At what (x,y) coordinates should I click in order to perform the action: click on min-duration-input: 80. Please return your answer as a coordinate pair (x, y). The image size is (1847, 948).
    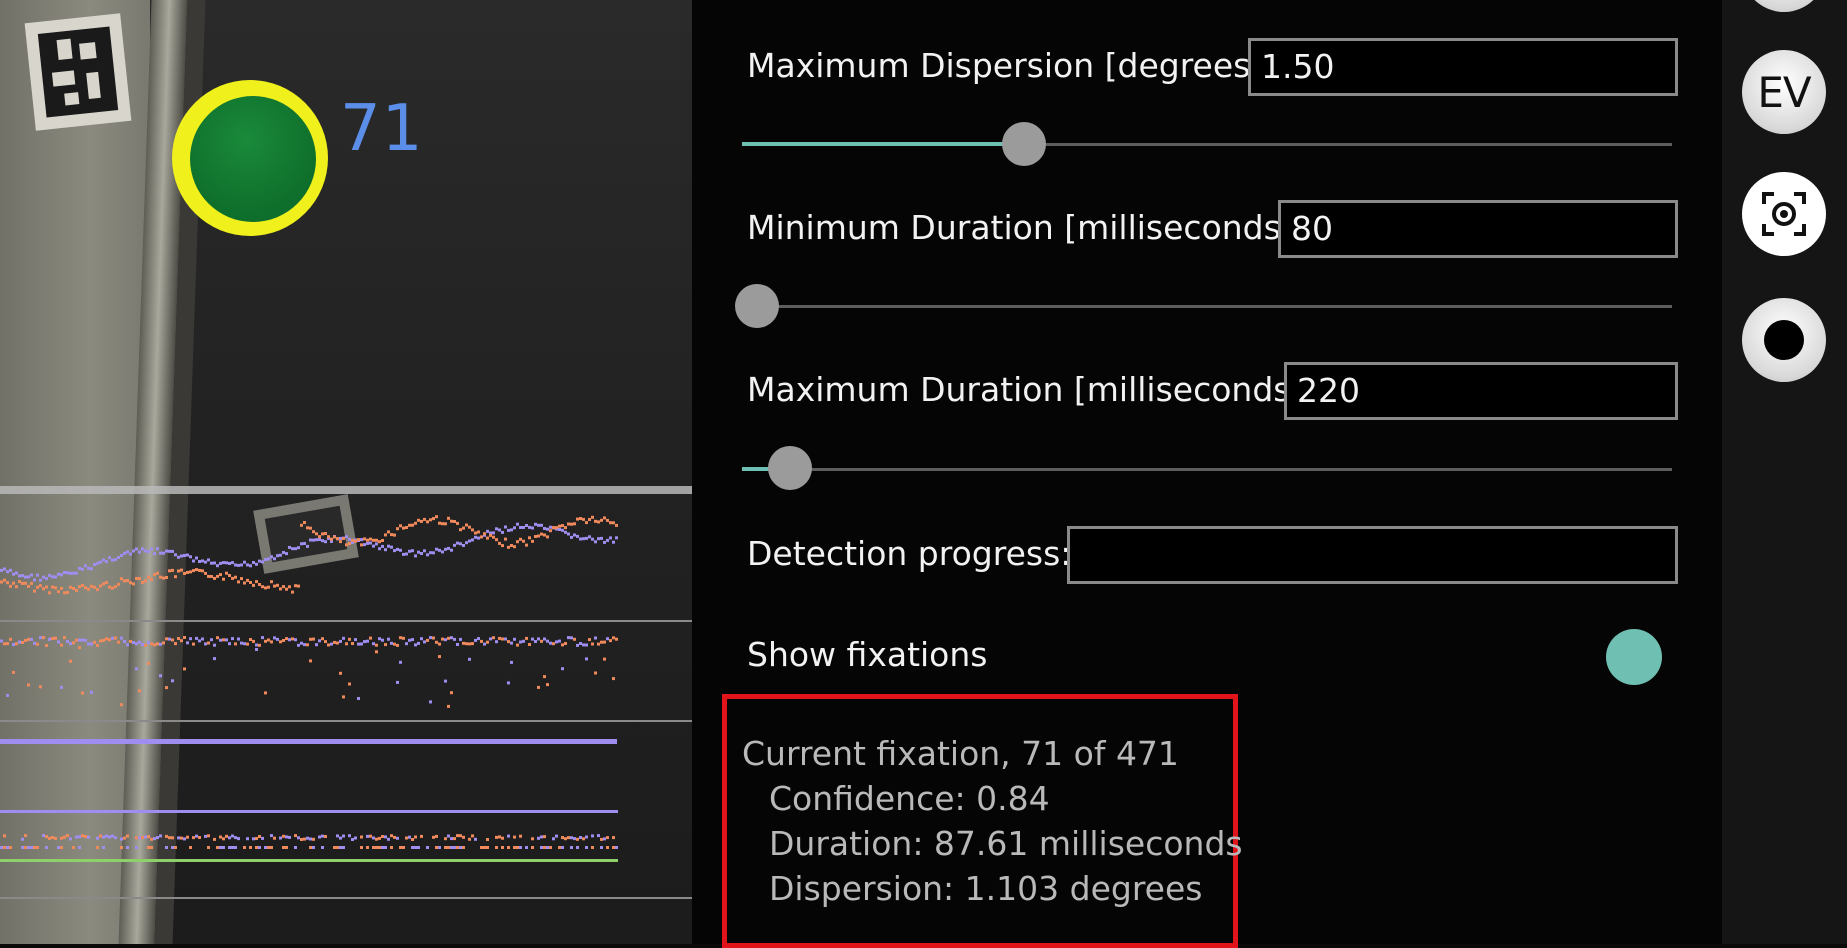
    Looking at the image, I should click on (1478, 229).